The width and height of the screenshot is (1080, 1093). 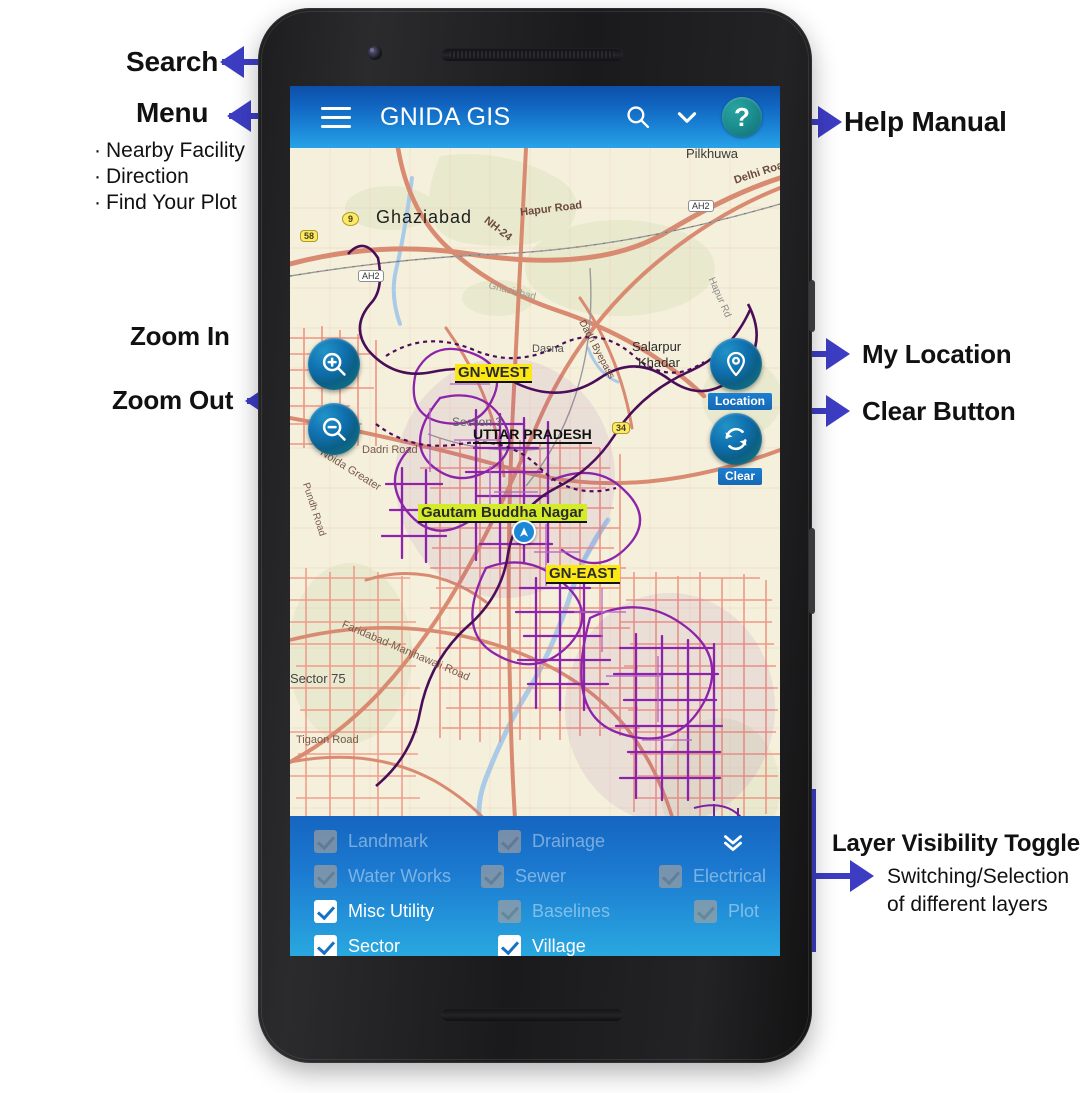 I want to click on map-label-dasna: Dasna, so click(x=548, y=349).